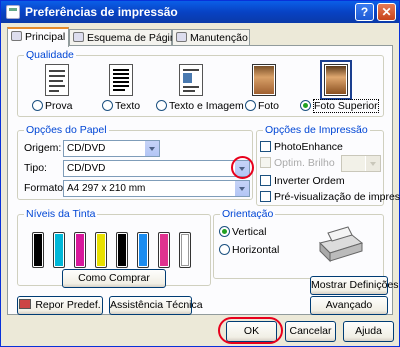  What do you see at coordinates (269, 106) in the screenshot?
I see `radio-label: Foto` at bounding box center [269, 106].